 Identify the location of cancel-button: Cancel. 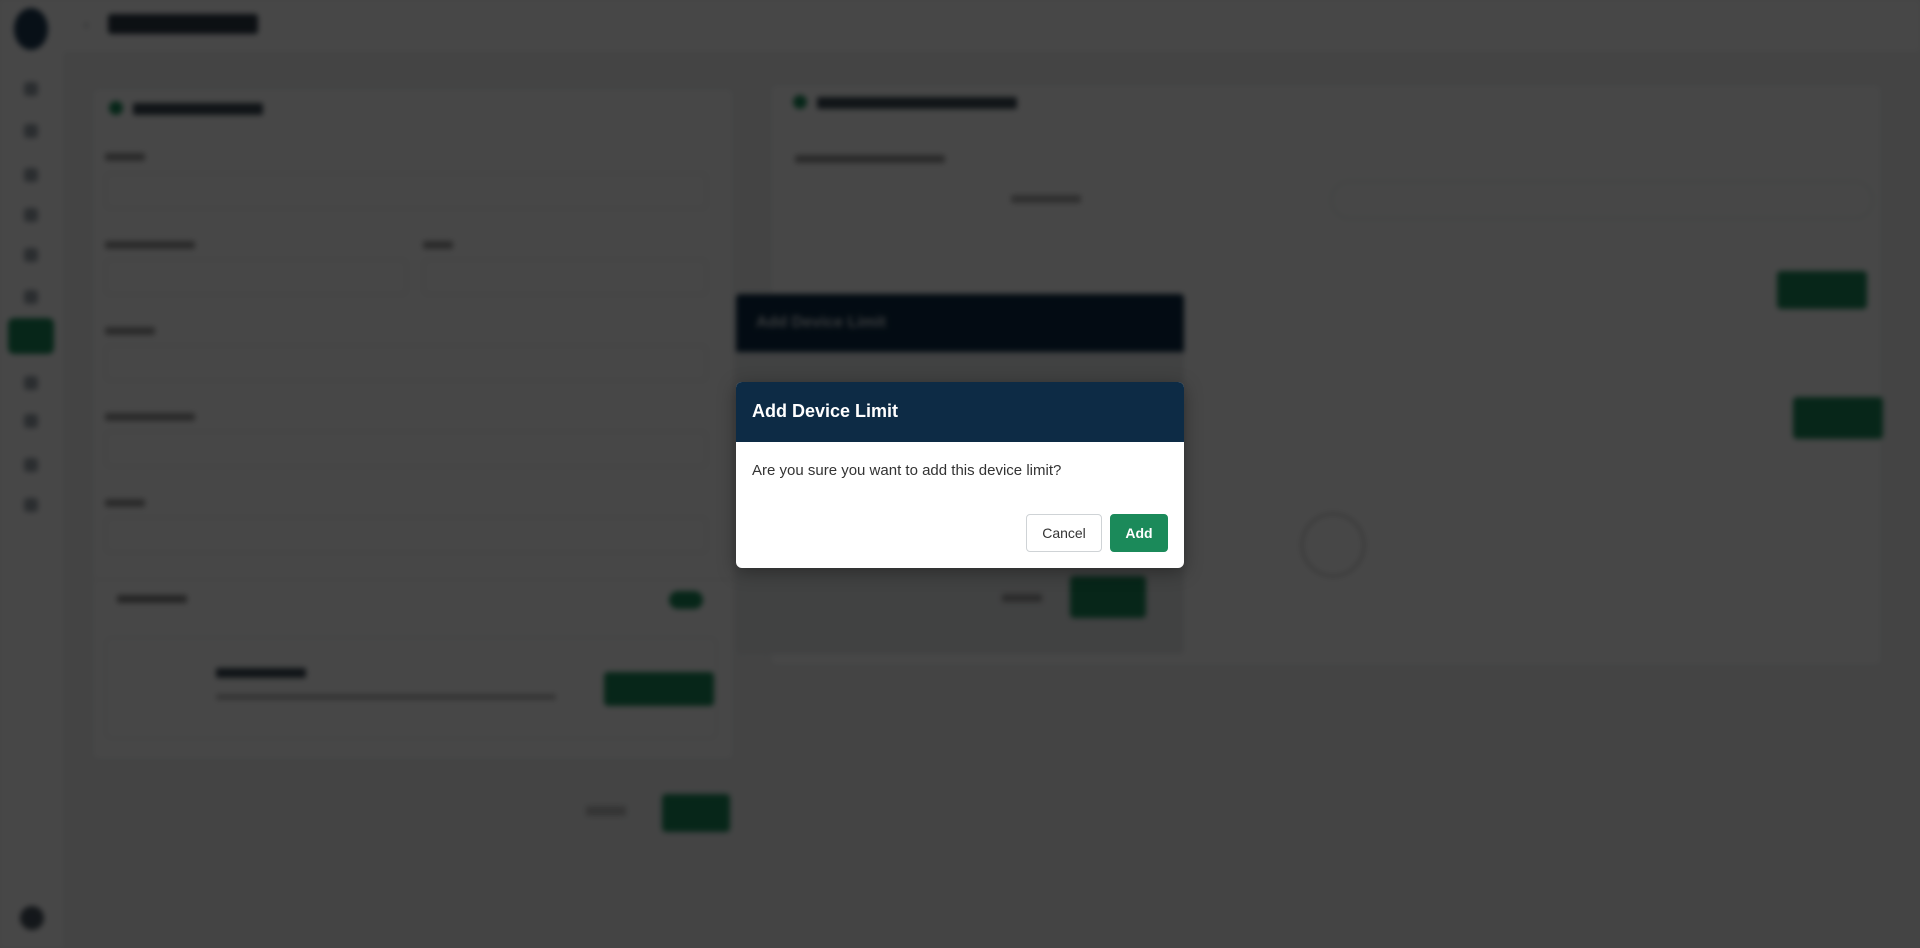
(1064, 533).